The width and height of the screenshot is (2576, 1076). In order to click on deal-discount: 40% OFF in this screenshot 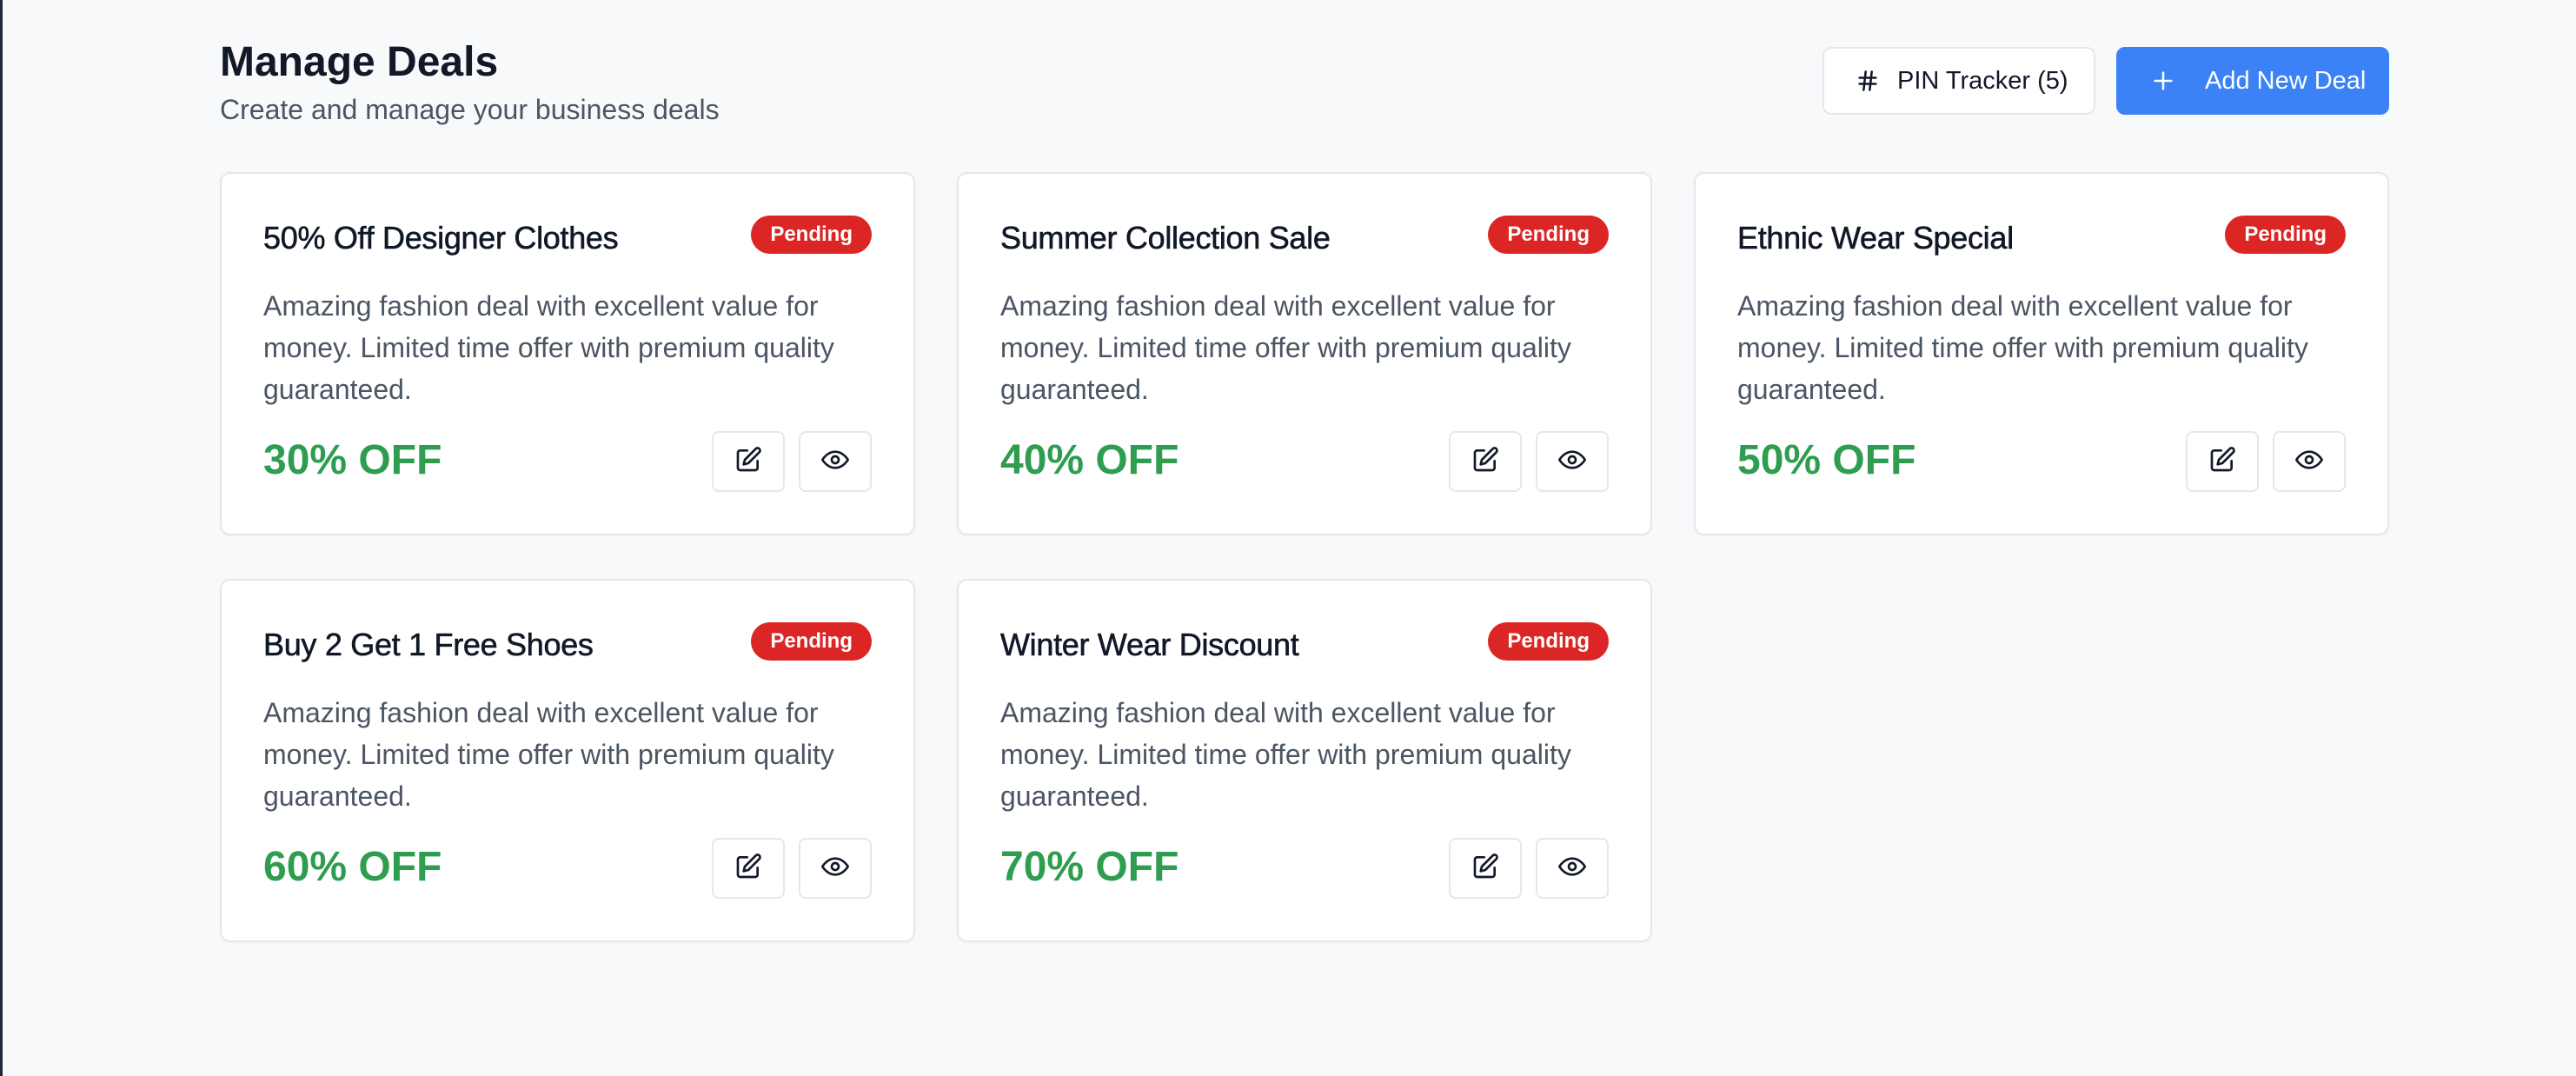, I will do `click(1089, 460)`.